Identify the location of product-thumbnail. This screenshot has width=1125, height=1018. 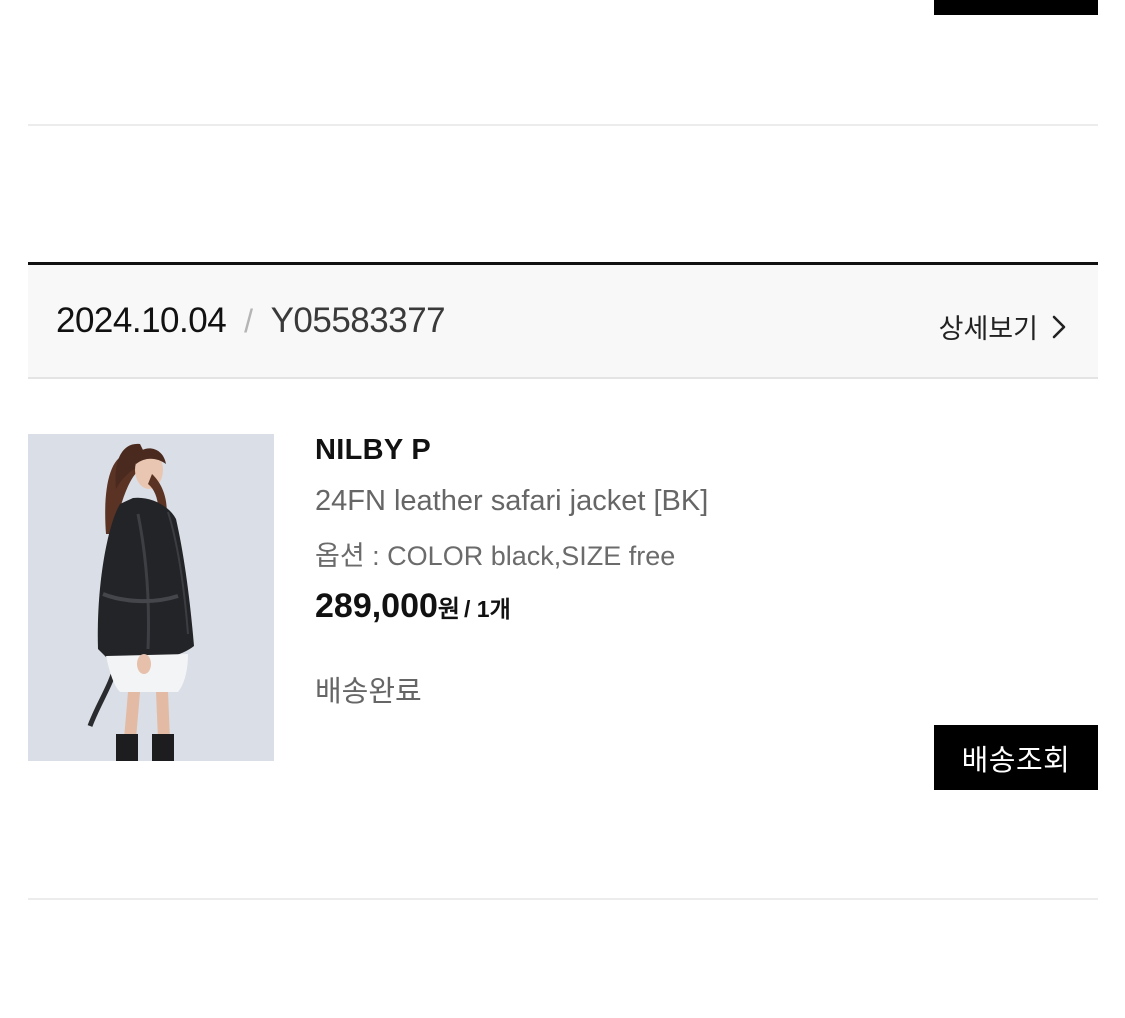
(151, 597).